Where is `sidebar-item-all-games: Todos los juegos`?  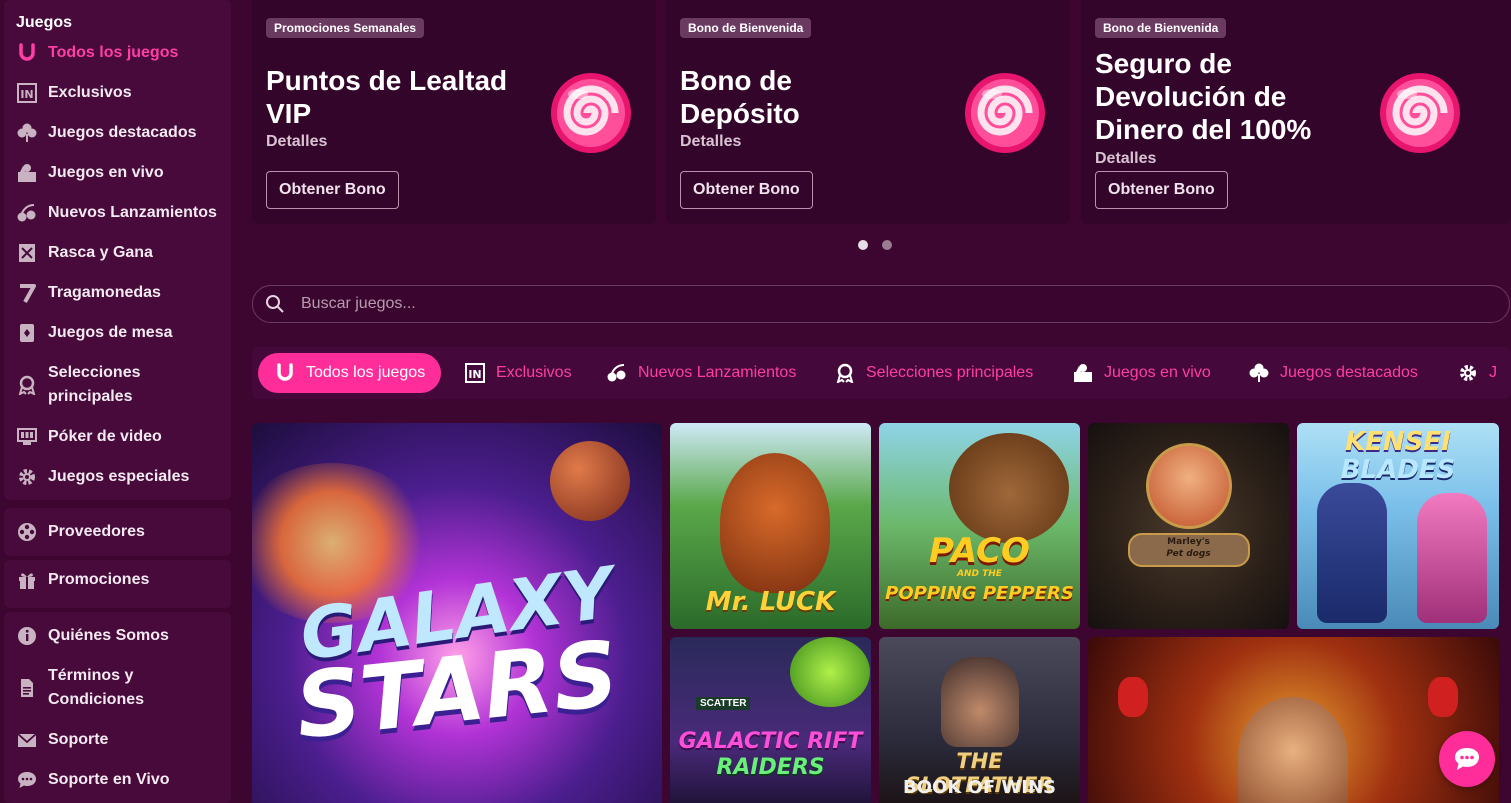
sidebar-item-all-games: Todos los juegos is located at coordinates (119, 53).